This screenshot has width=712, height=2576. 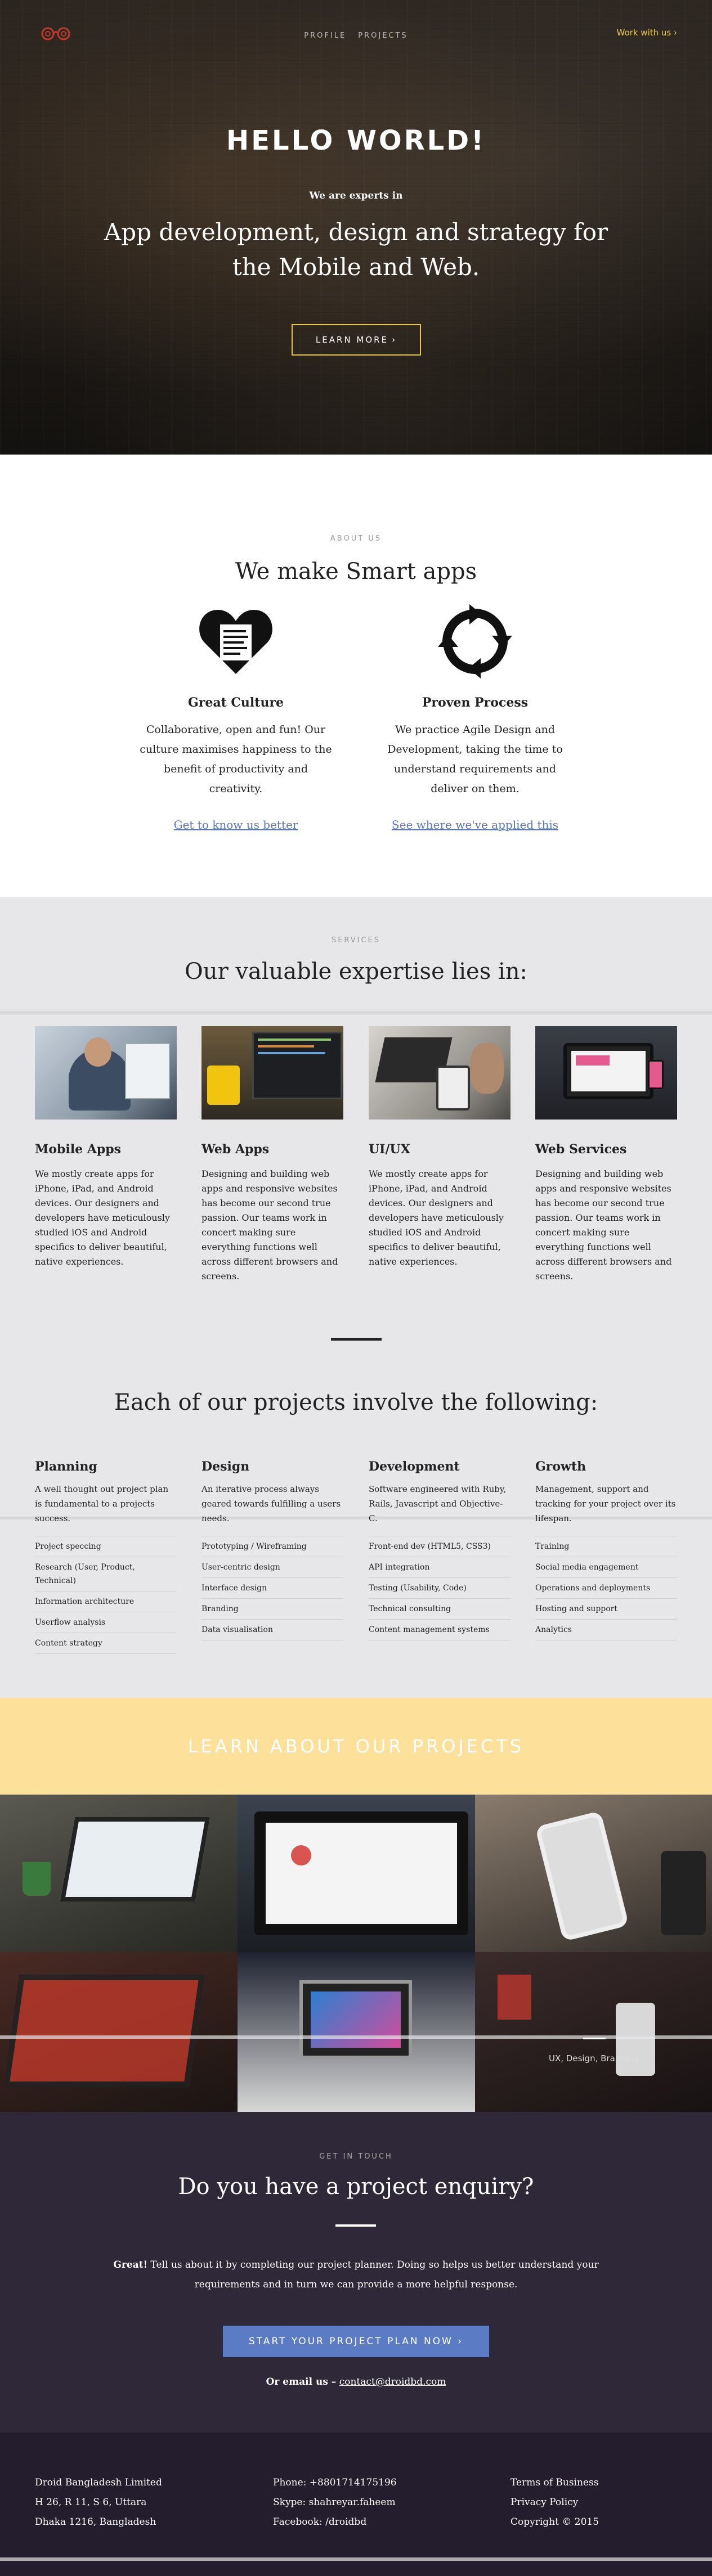 What do you see at coordinates (78, 1149) in the screenshot?
I see `service-title: Mobile Apps` at bounding box center [78, 1149].